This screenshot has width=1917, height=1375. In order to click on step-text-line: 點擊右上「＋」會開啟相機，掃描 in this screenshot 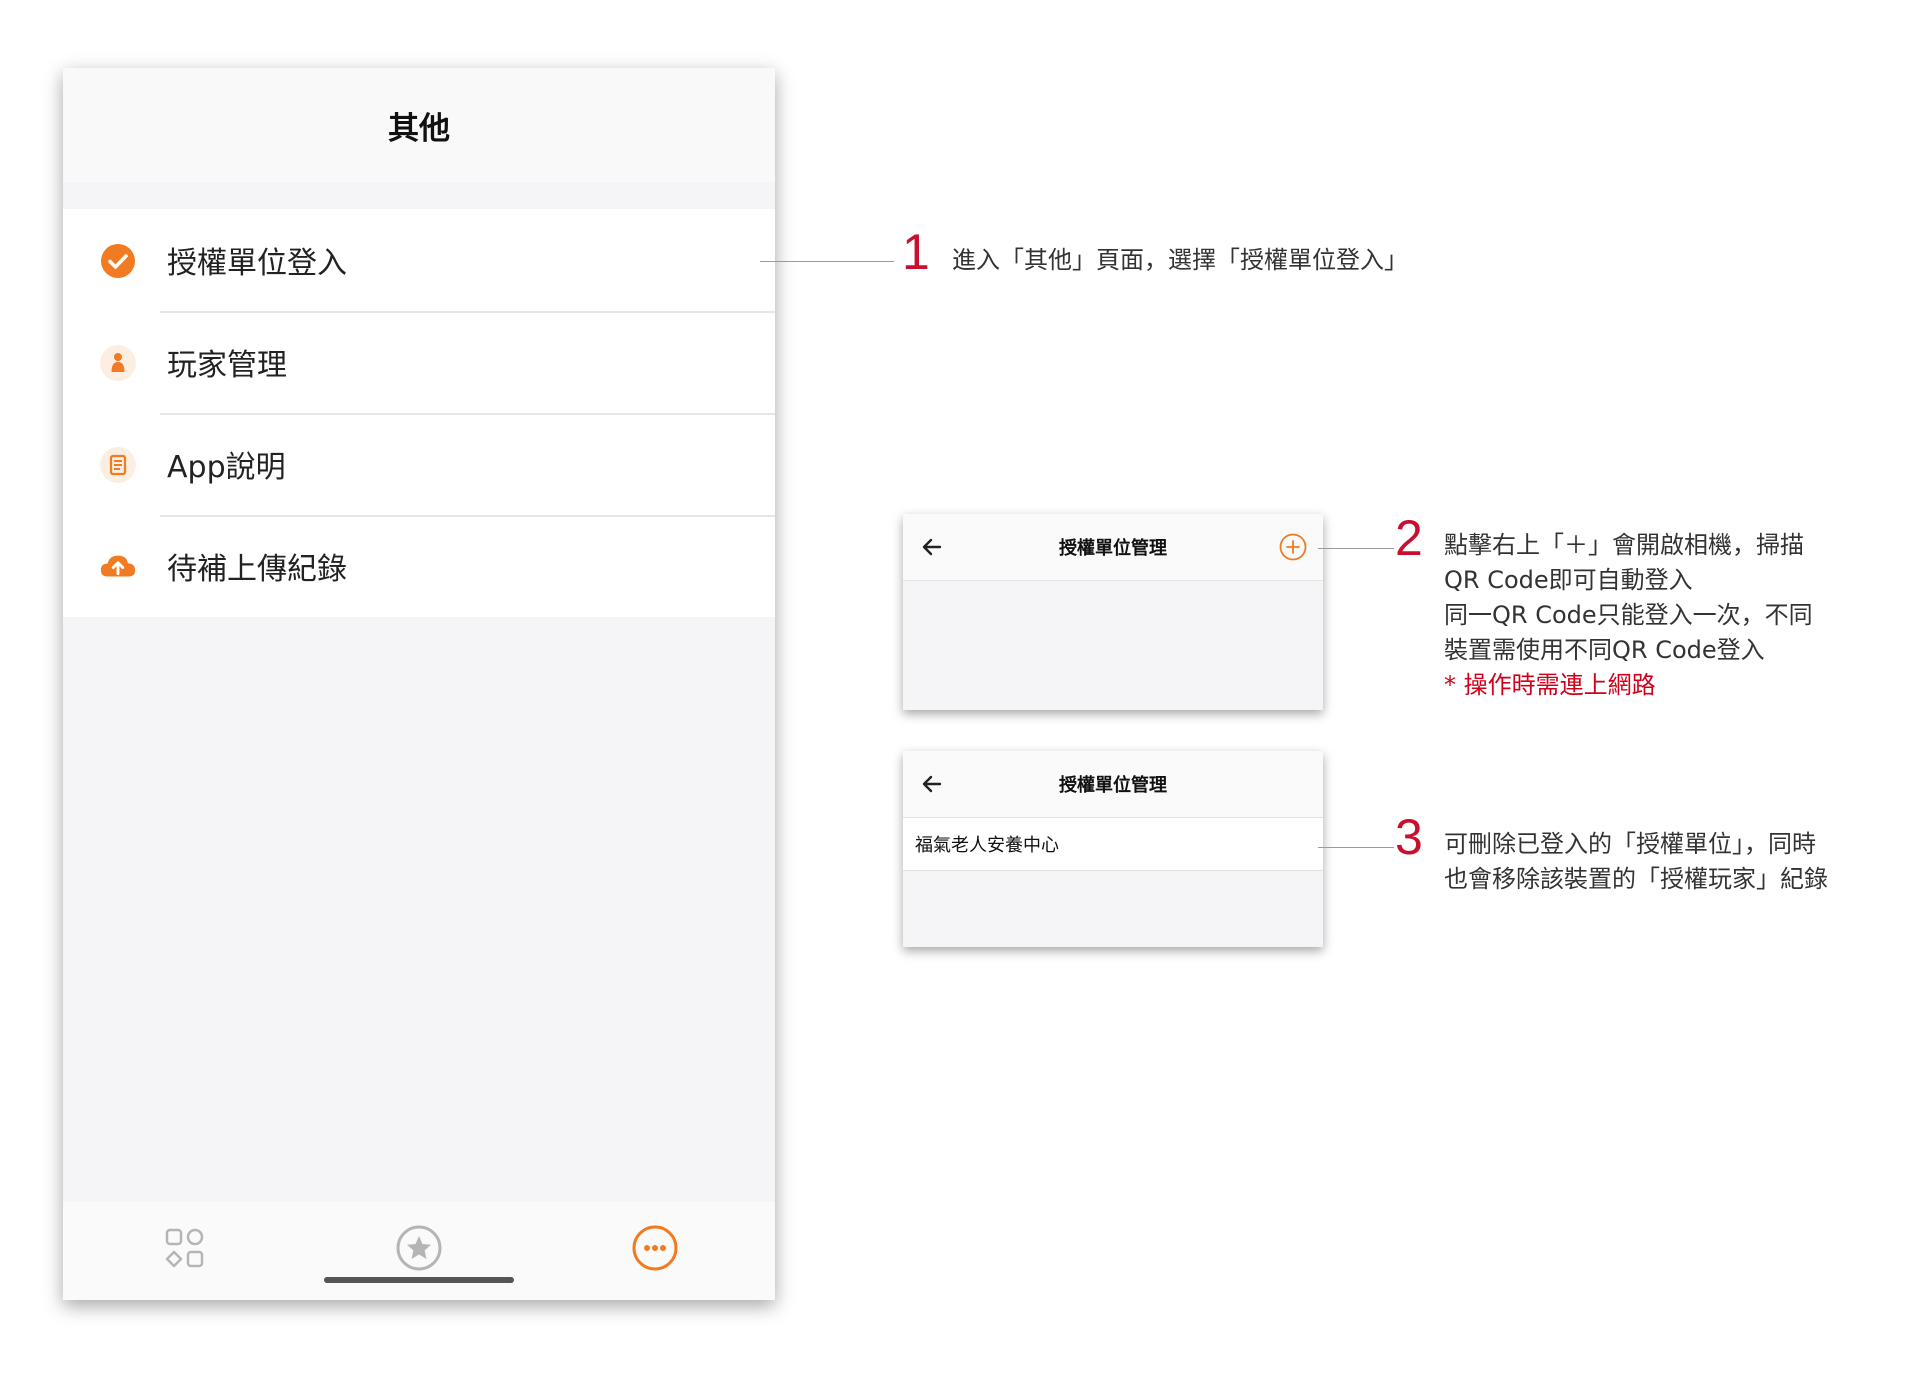, I will do `click(1624, 545)`.